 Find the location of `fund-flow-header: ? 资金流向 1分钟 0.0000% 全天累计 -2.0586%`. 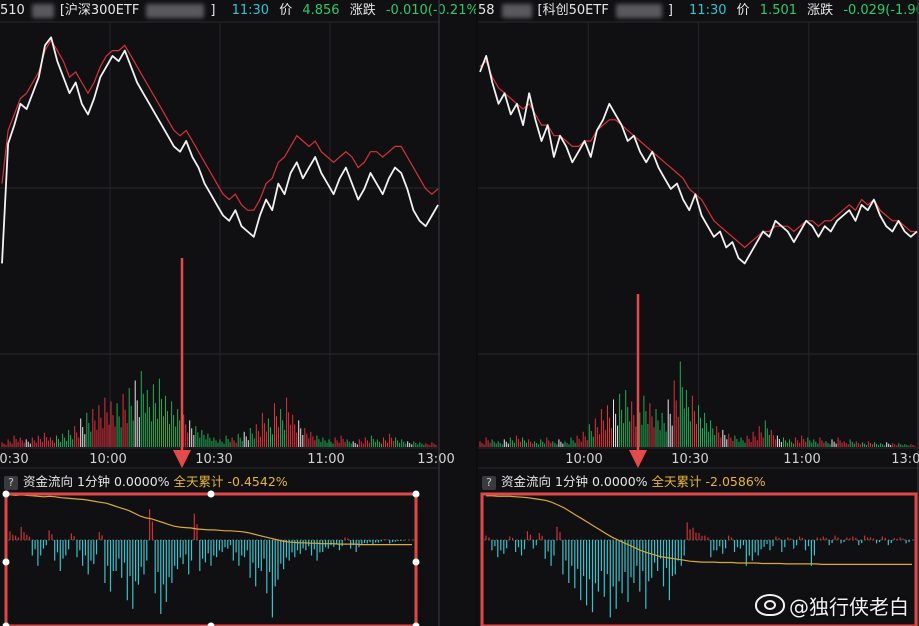

fund-flow-header: ? 资金流向 1分钟 0.0000% 全天累计 -2.0586% is located at coordinates (698, 482).